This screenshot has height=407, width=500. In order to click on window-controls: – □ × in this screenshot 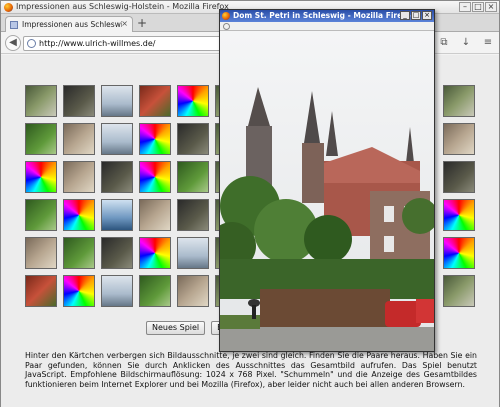, I will do `click(478, 7)`.